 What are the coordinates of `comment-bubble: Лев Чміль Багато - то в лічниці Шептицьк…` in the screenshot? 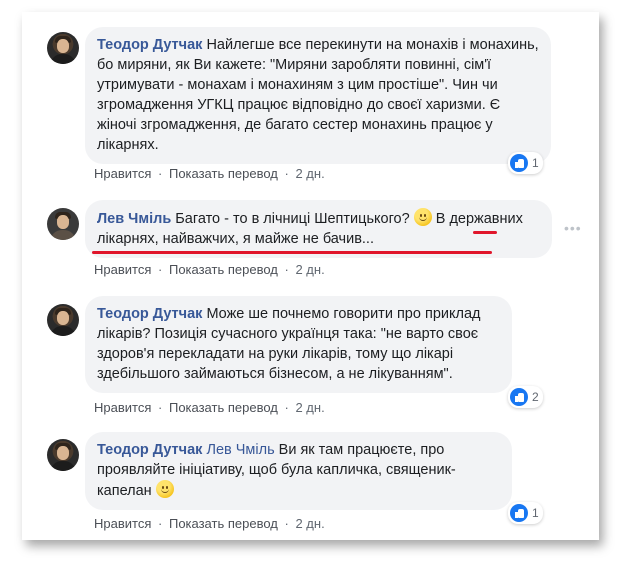 It's located at (318, 229).